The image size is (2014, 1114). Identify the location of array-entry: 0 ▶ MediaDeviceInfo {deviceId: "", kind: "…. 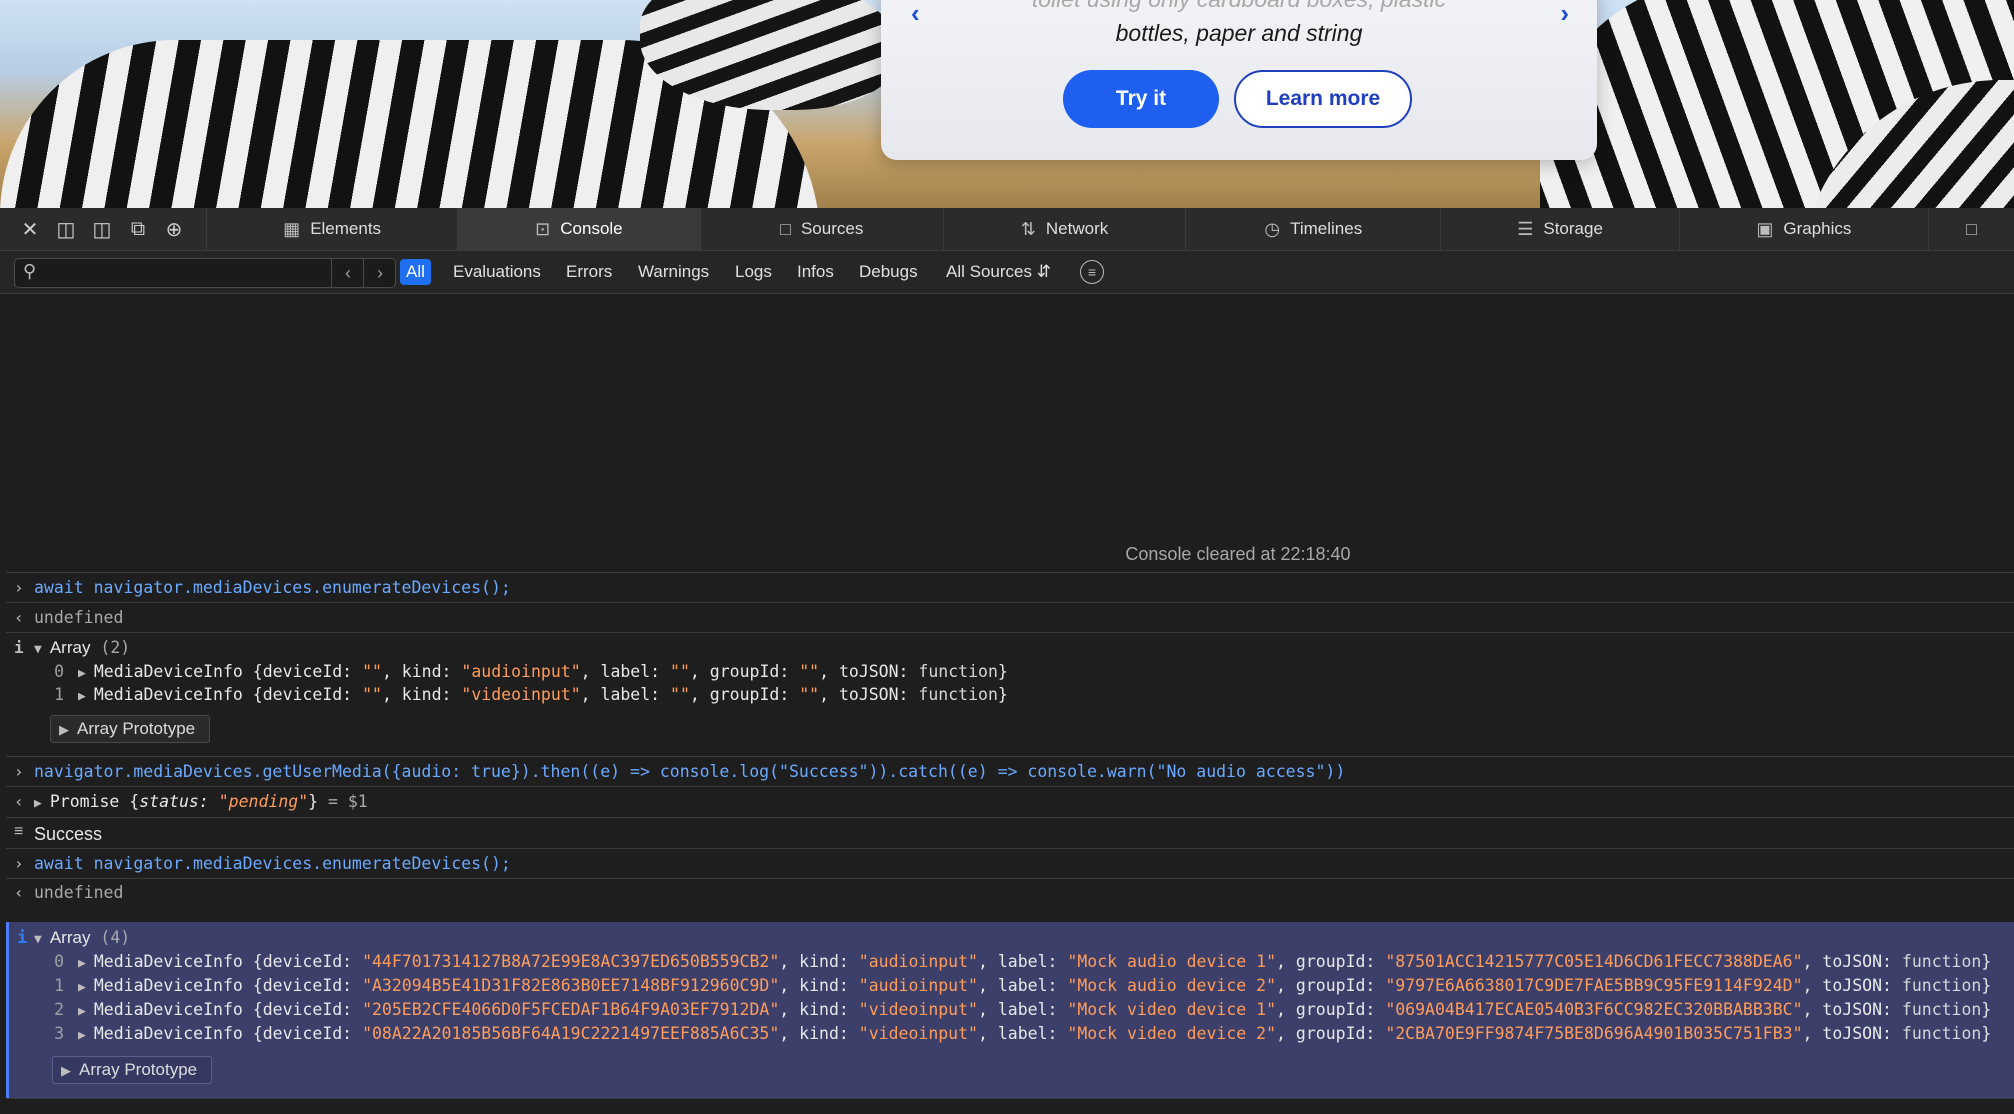
(521, 671).